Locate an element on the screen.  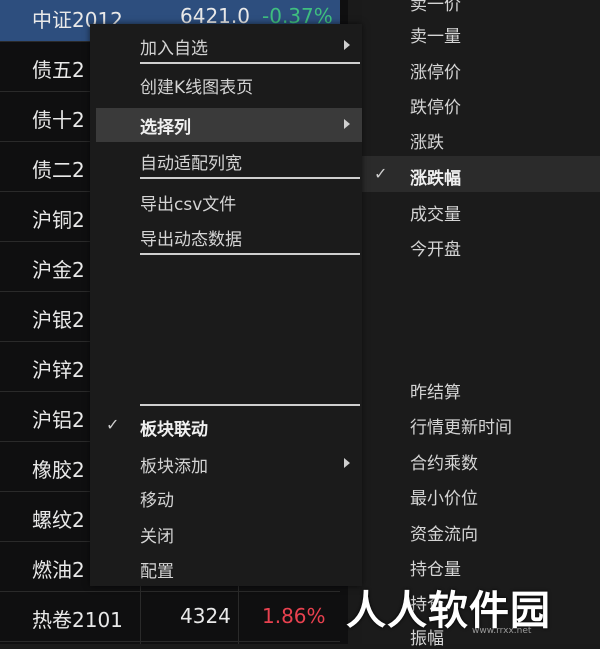
change-percent: 1.86% is located at coordinates (294, 616).